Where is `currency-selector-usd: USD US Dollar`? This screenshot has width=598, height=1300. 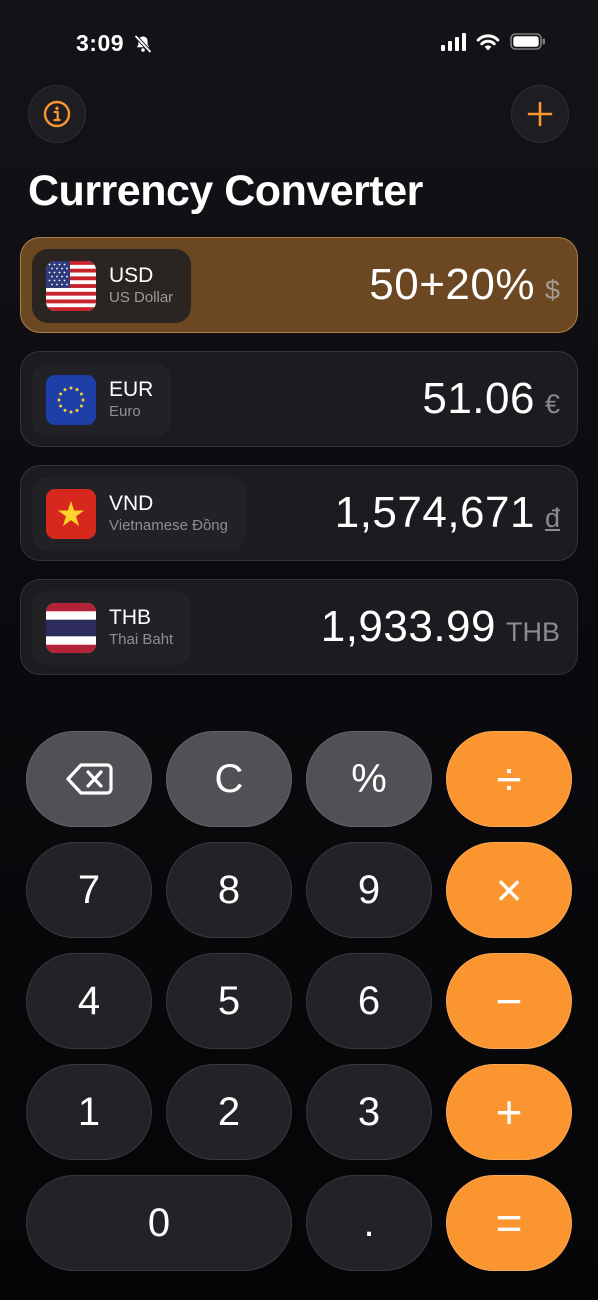
currency-selector-usd: USD US Dollar is located at coordinates (112, 286).